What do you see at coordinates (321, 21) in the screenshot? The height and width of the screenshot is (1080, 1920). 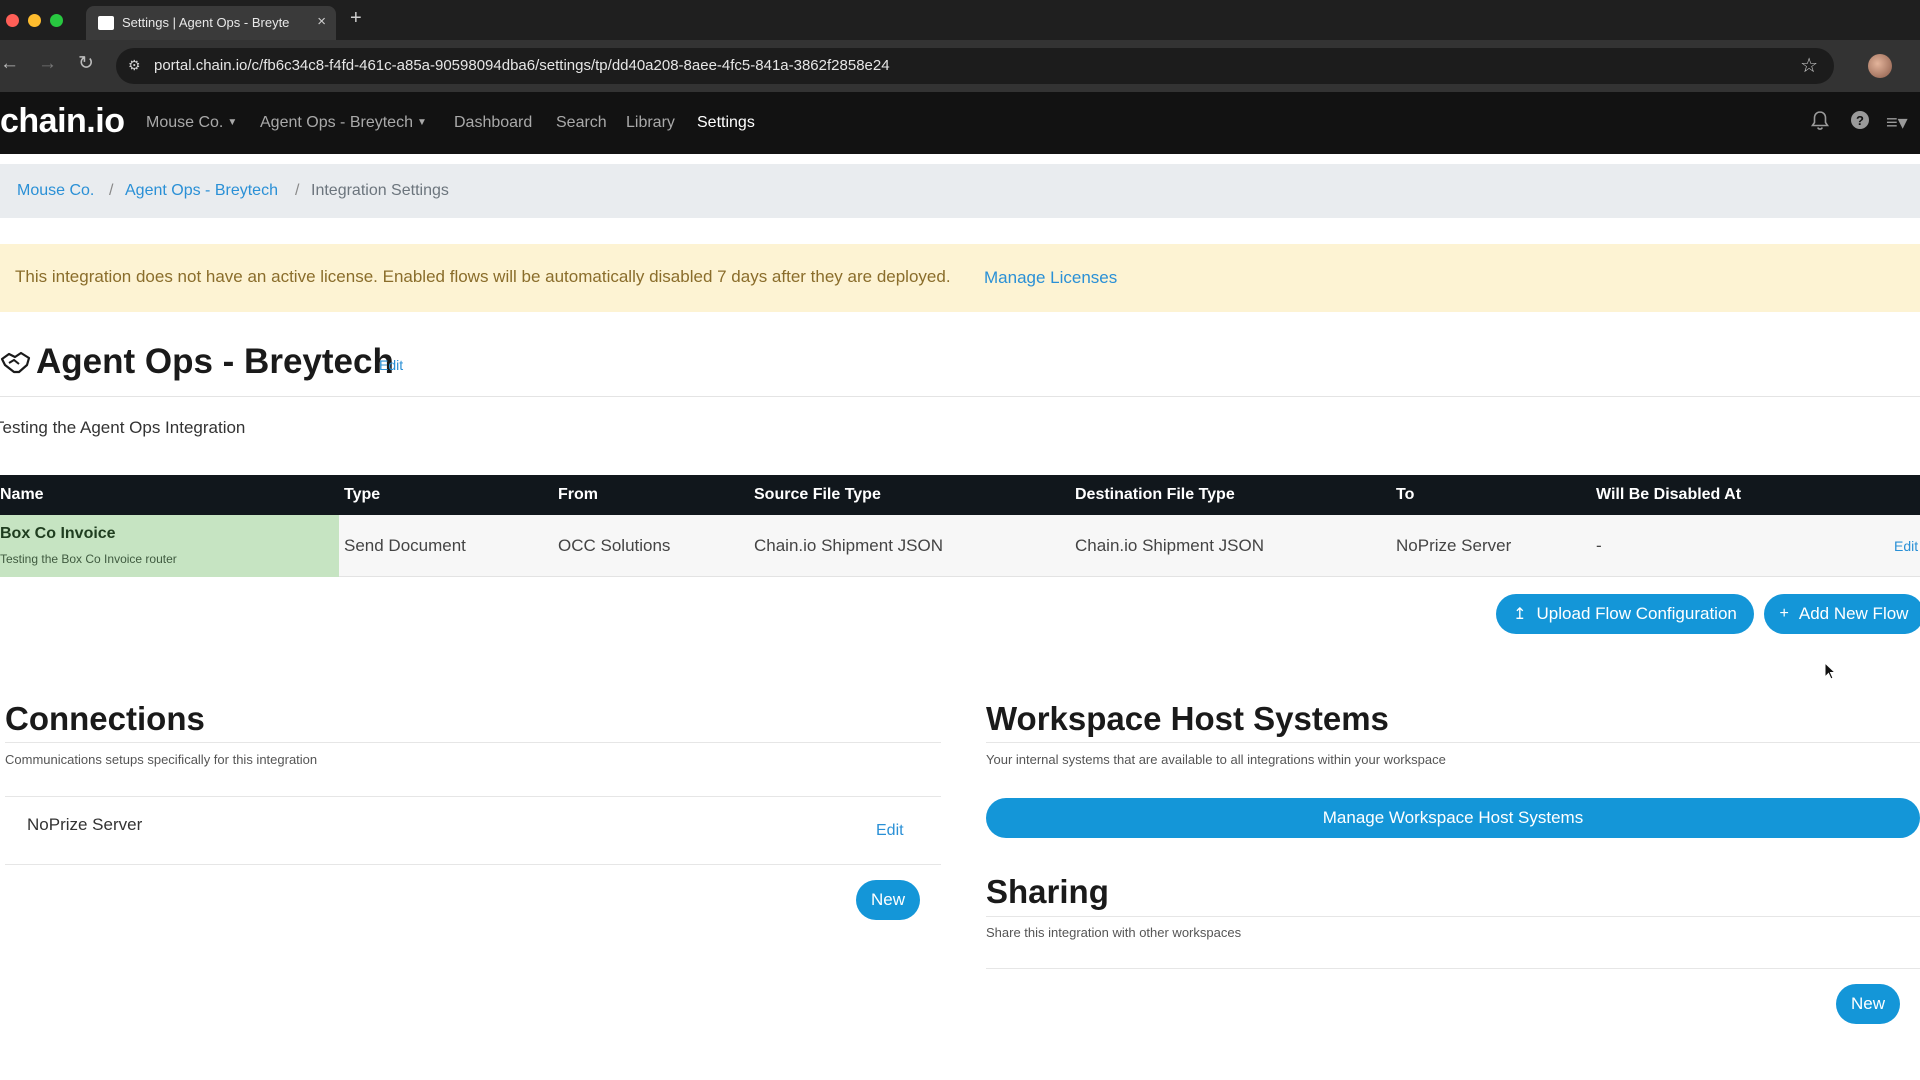 I see `close-tab-icon: ×` at bounding box center [321, 21].